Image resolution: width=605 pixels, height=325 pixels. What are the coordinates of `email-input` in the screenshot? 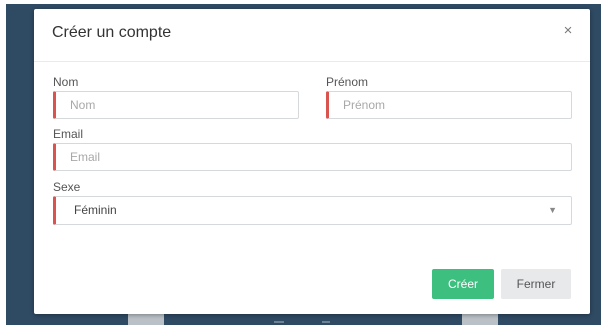 It's located at (320, 157).